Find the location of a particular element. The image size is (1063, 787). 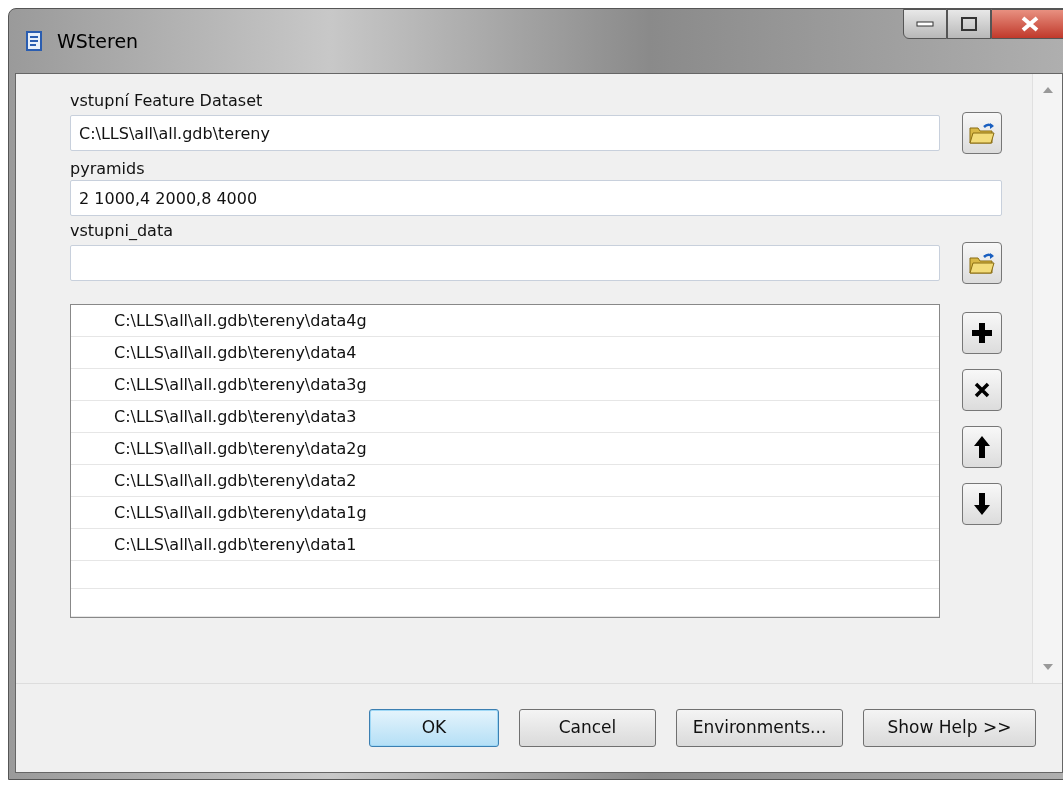

input-field is located at coordinates (505, 263).